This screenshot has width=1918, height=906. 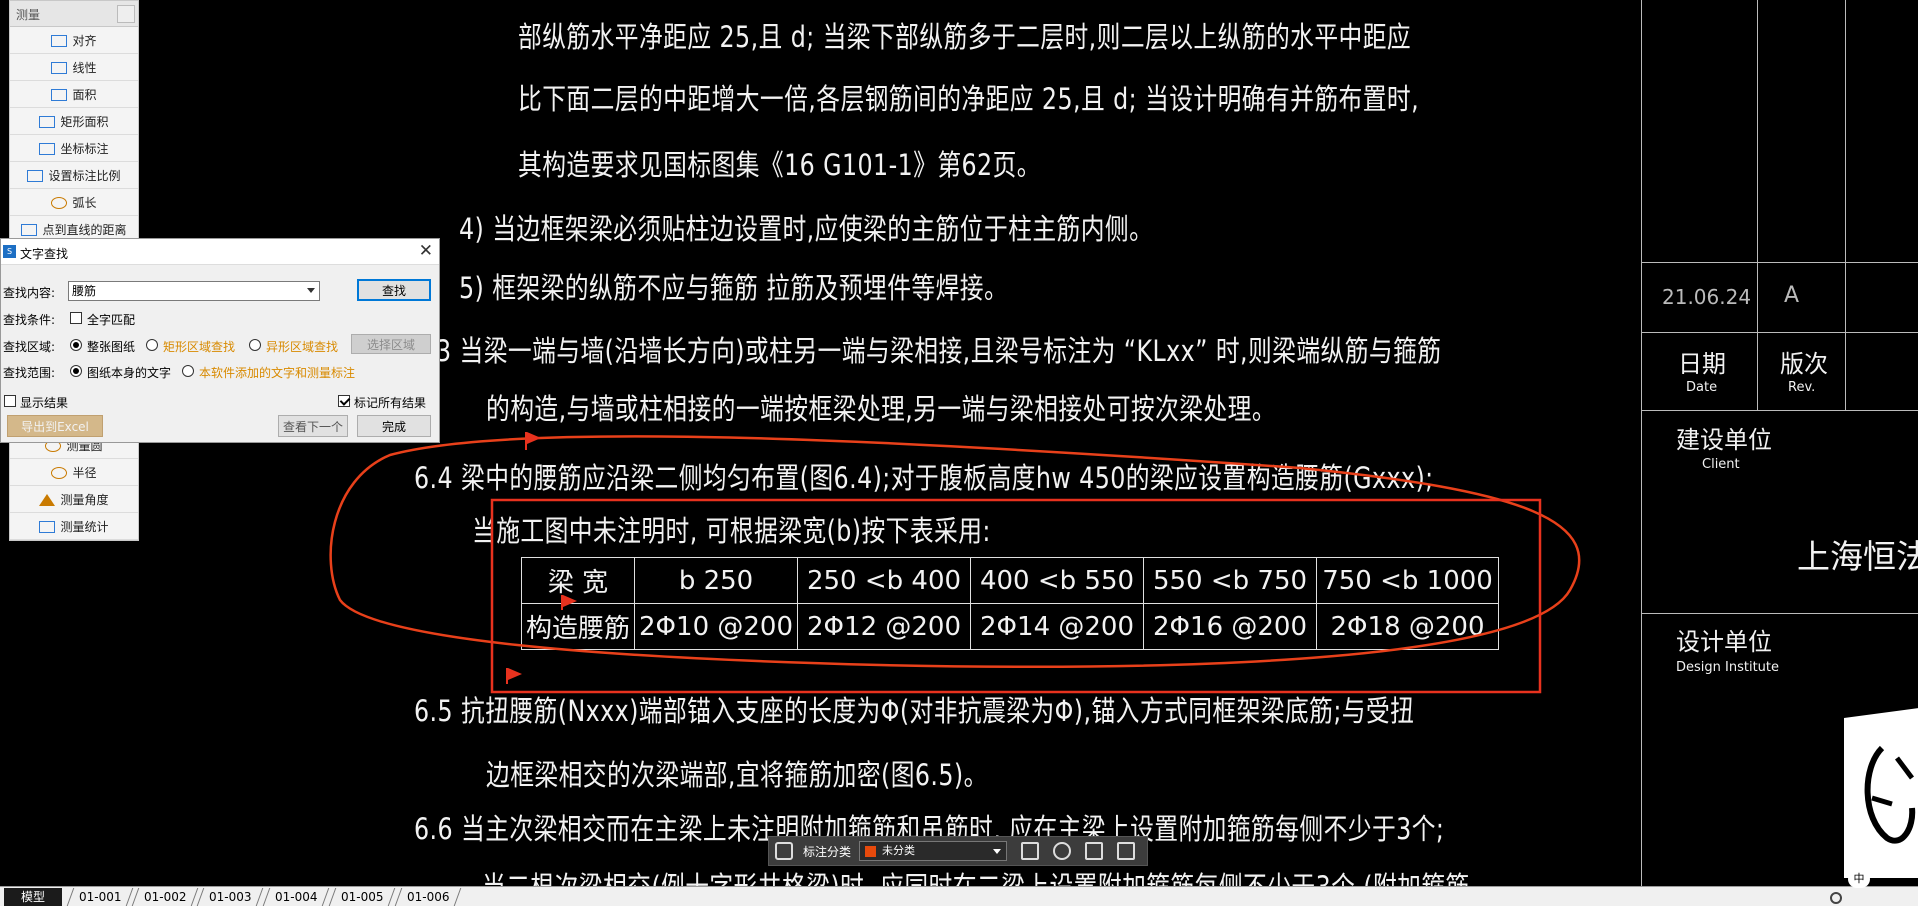 What do you see at coordinates (1062, 851) in the screenshot?
I see `move-icon` at bounding box center [1062, 851].